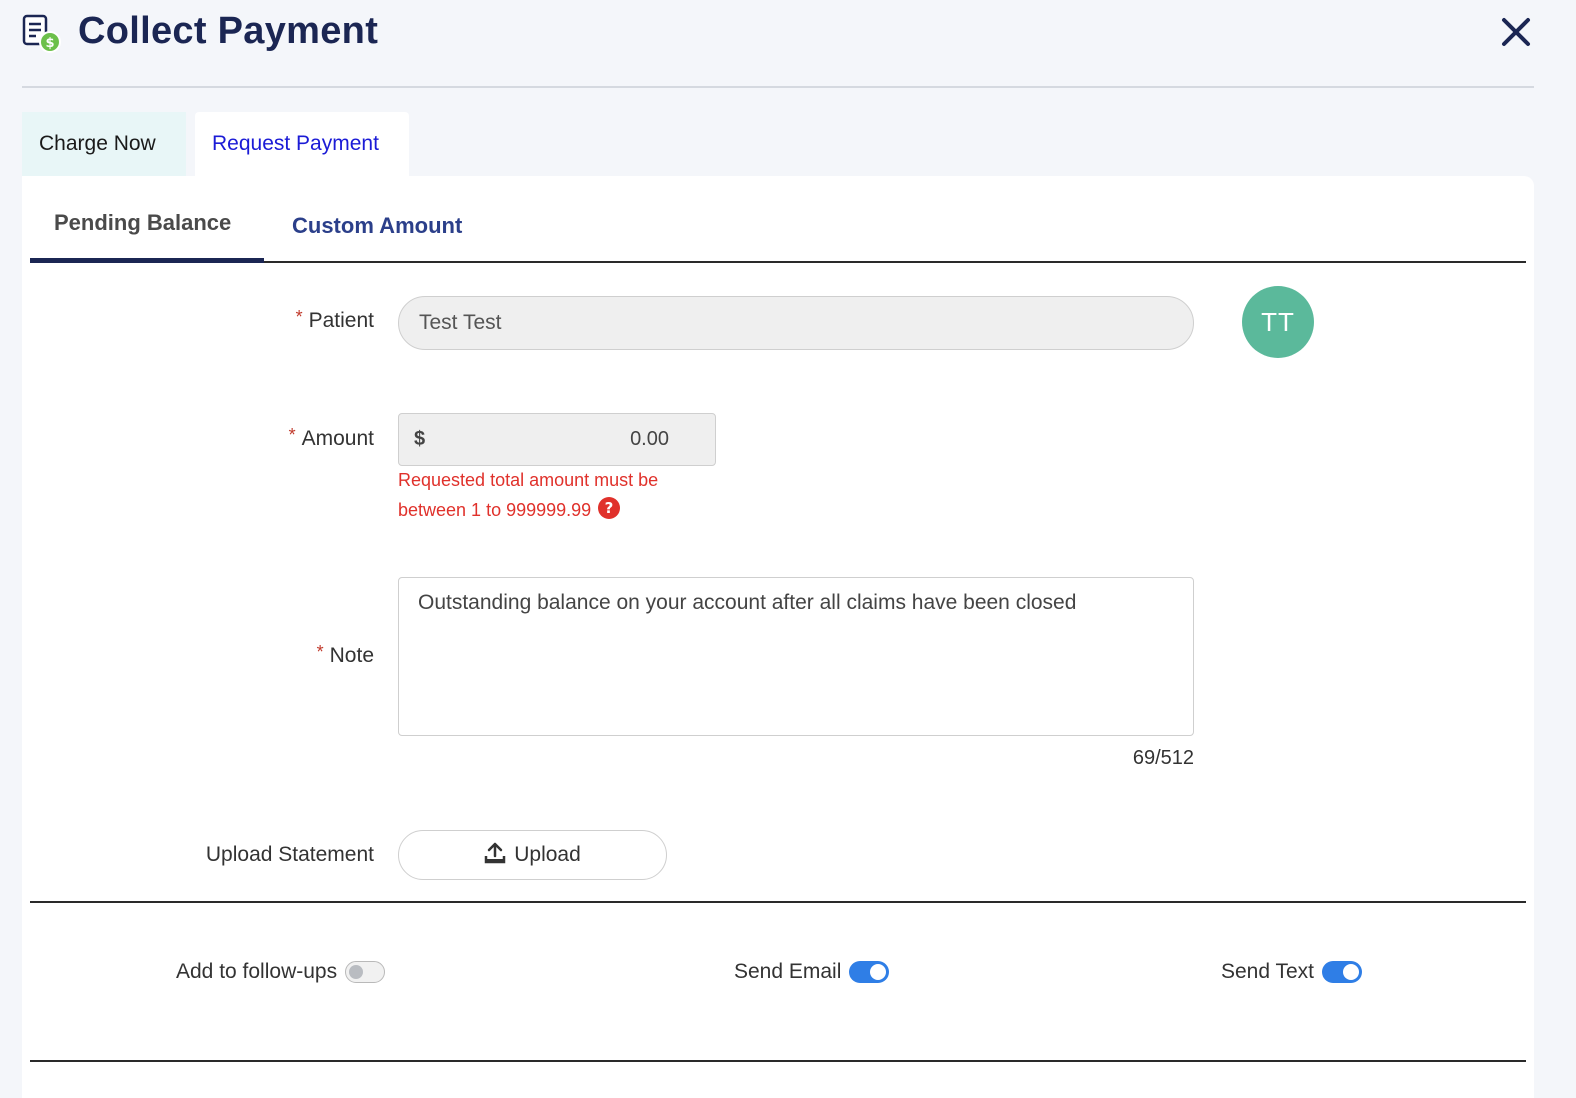  Describe the element at coordinates (1278, 322) in the screenshot. I see `avatar: TT` at that location.